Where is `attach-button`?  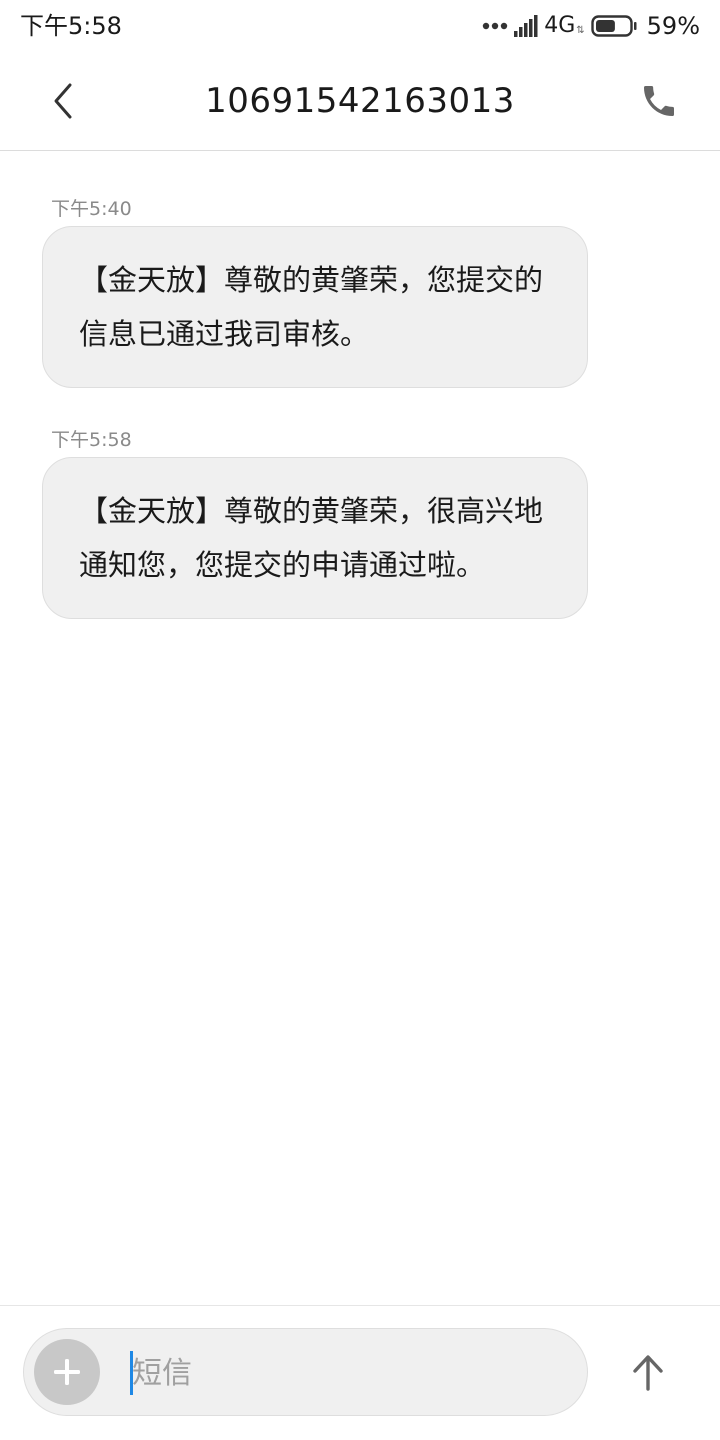 attach-button is located at coordinates (67, 1372).